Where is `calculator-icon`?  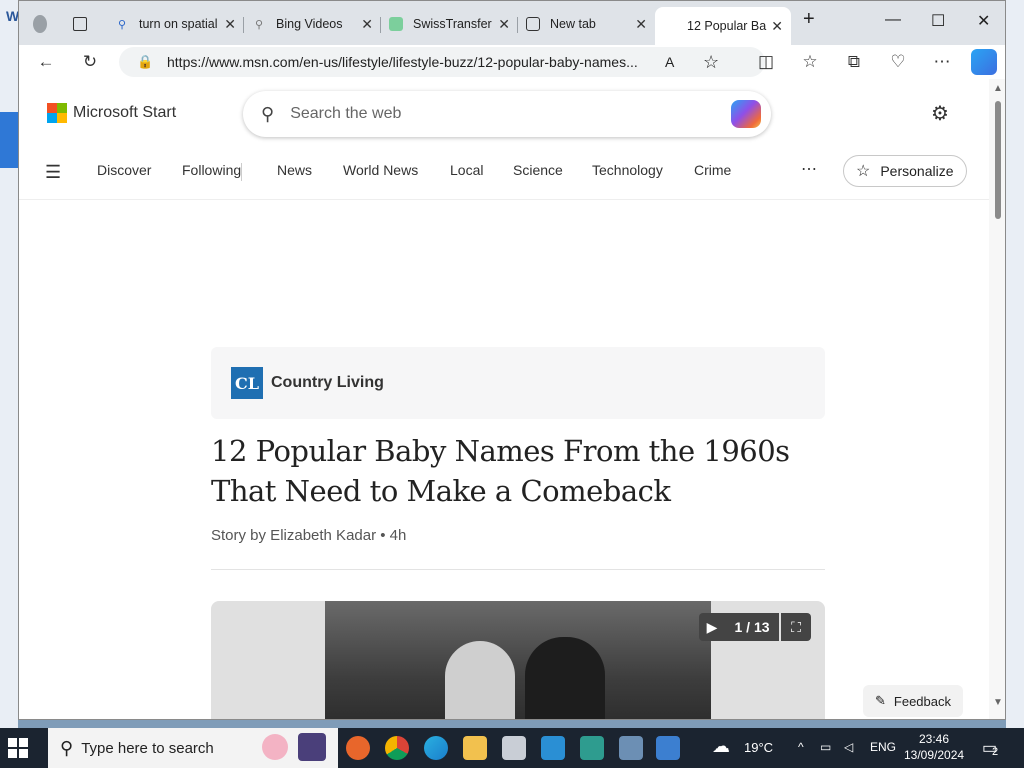
calculator-icon is located at coordinates (668, 748).